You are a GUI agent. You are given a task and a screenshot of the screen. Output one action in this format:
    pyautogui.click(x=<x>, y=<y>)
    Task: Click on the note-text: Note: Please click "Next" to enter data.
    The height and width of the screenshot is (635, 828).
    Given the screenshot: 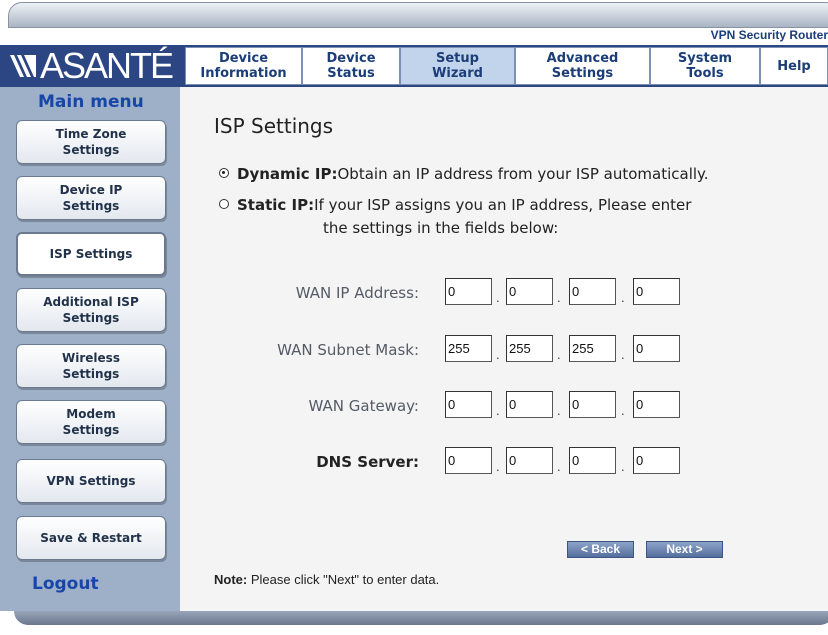 What is the action you would take?
    pyautogui.click(x=326, y=579)
    